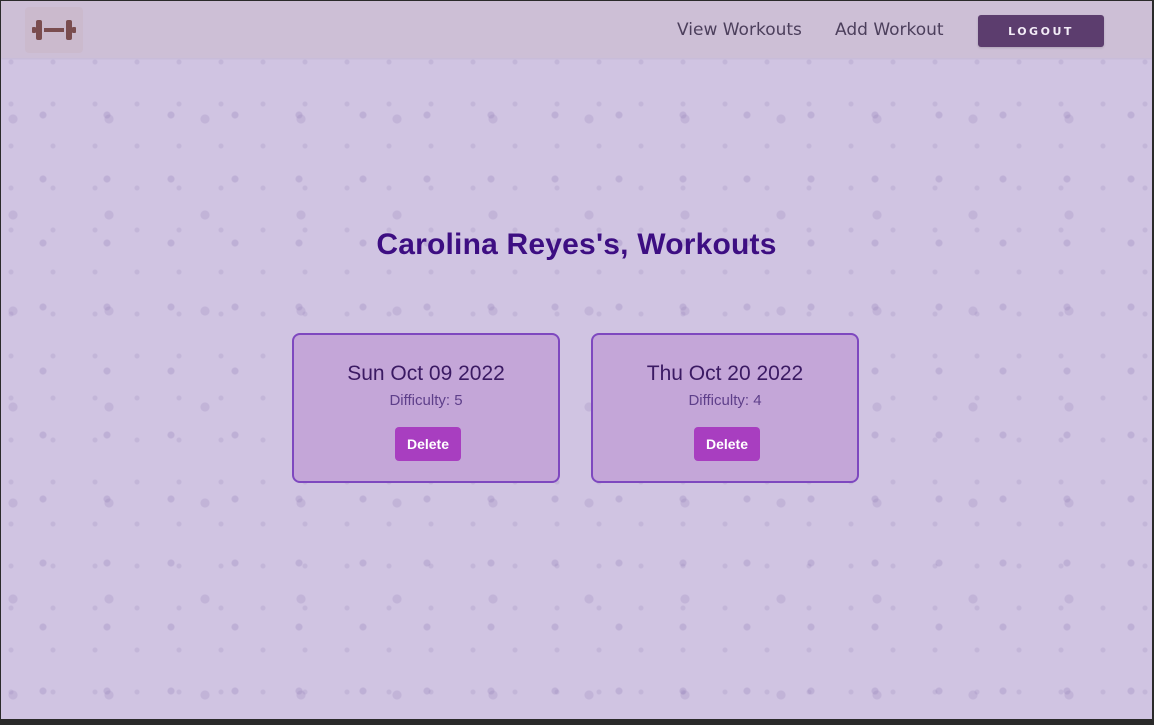  What do you see at coordinates (725, 400) in the screenshot?
I see `workout-difficulty: Difficulty: 4` at bounding box center [725, 400].